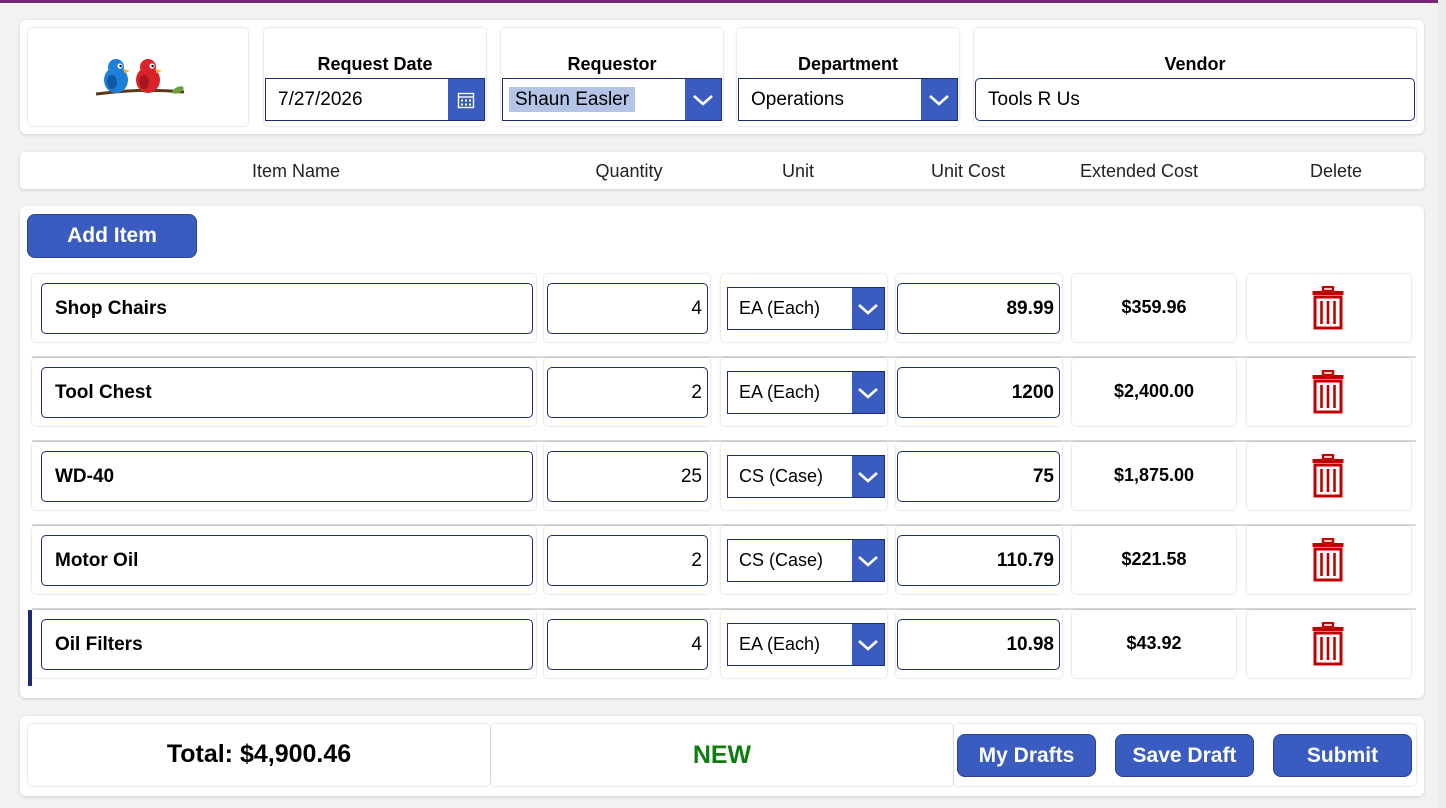 This screenshot has width=1446, height=808. I want to click on extended-cost-value: $221.58, so click(1154, 559).